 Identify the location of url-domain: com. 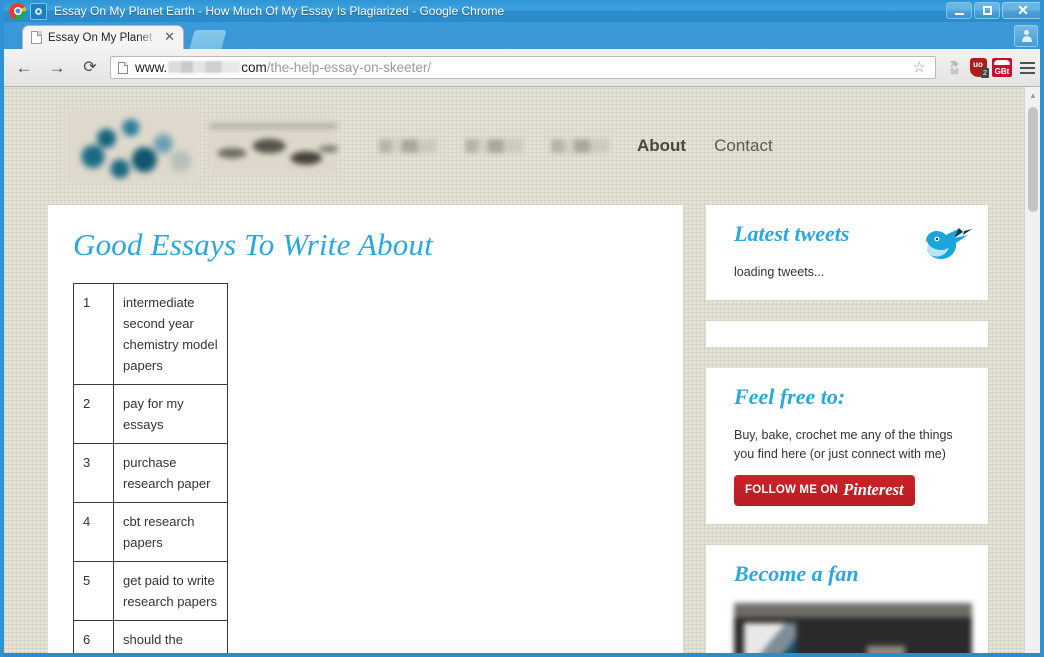
(254, 67).